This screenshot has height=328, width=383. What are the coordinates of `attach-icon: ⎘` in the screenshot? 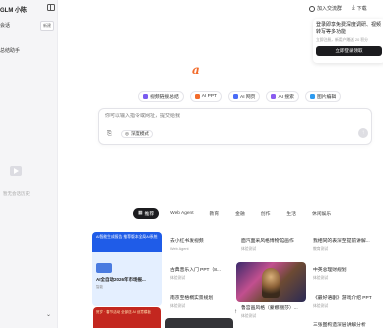 It's located at (109, 134).